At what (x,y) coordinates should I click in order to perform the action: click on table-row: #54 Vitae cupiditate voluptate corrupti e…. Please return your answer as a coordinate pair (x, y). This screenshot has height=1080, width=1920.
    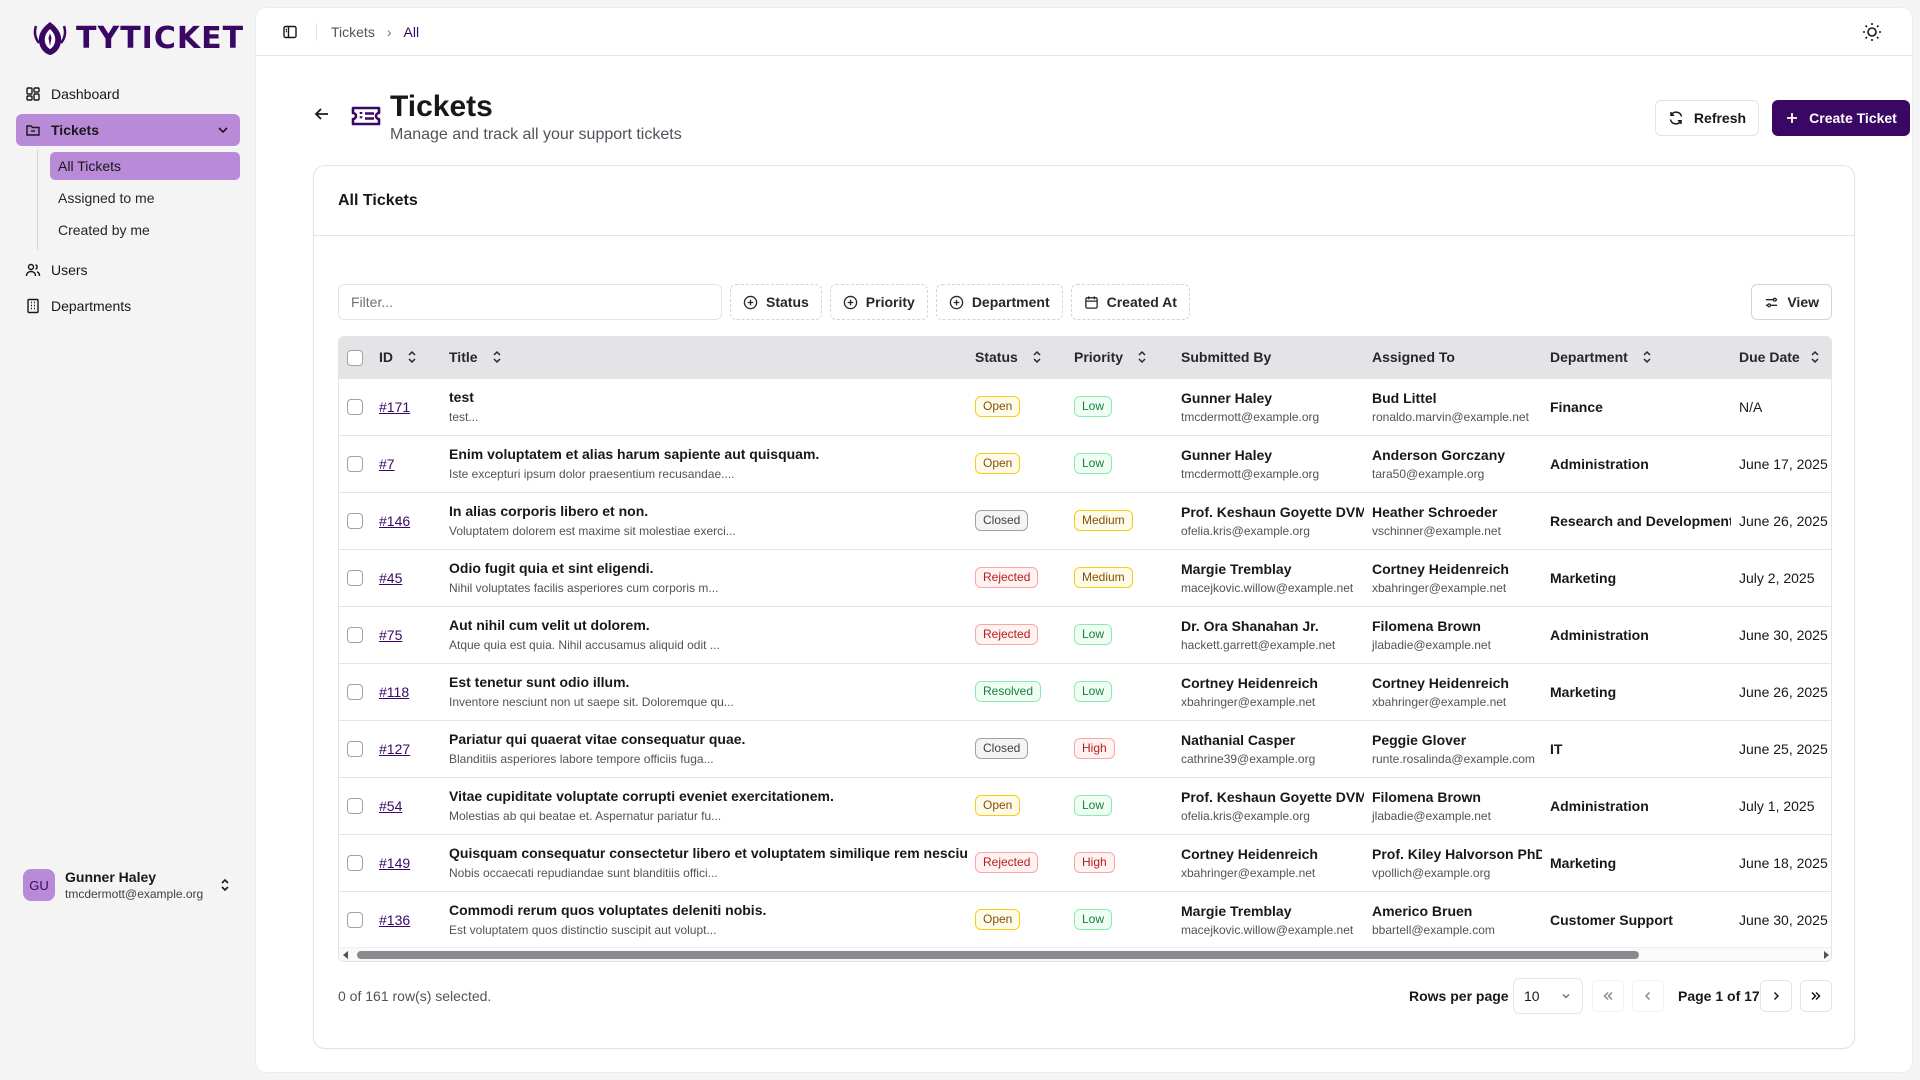
    Looking at the image, I should click on (1085, 805).